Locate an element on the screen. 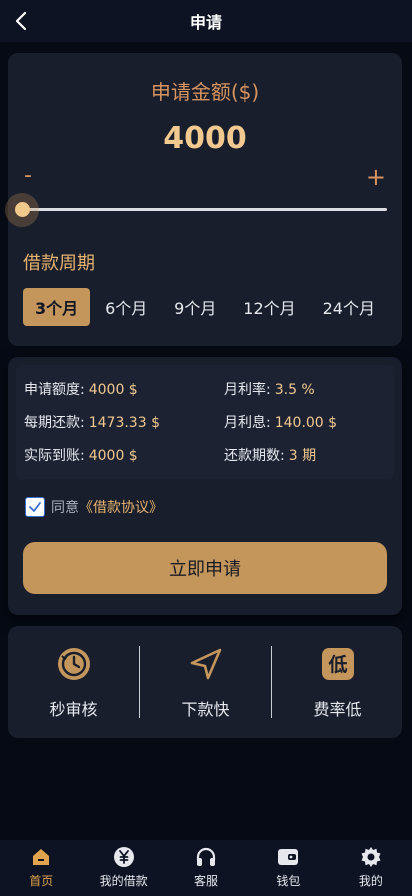 The height and width of the screenshot is (896, 412). low-rate-icon: 低 is located at coordinates (337, 664).